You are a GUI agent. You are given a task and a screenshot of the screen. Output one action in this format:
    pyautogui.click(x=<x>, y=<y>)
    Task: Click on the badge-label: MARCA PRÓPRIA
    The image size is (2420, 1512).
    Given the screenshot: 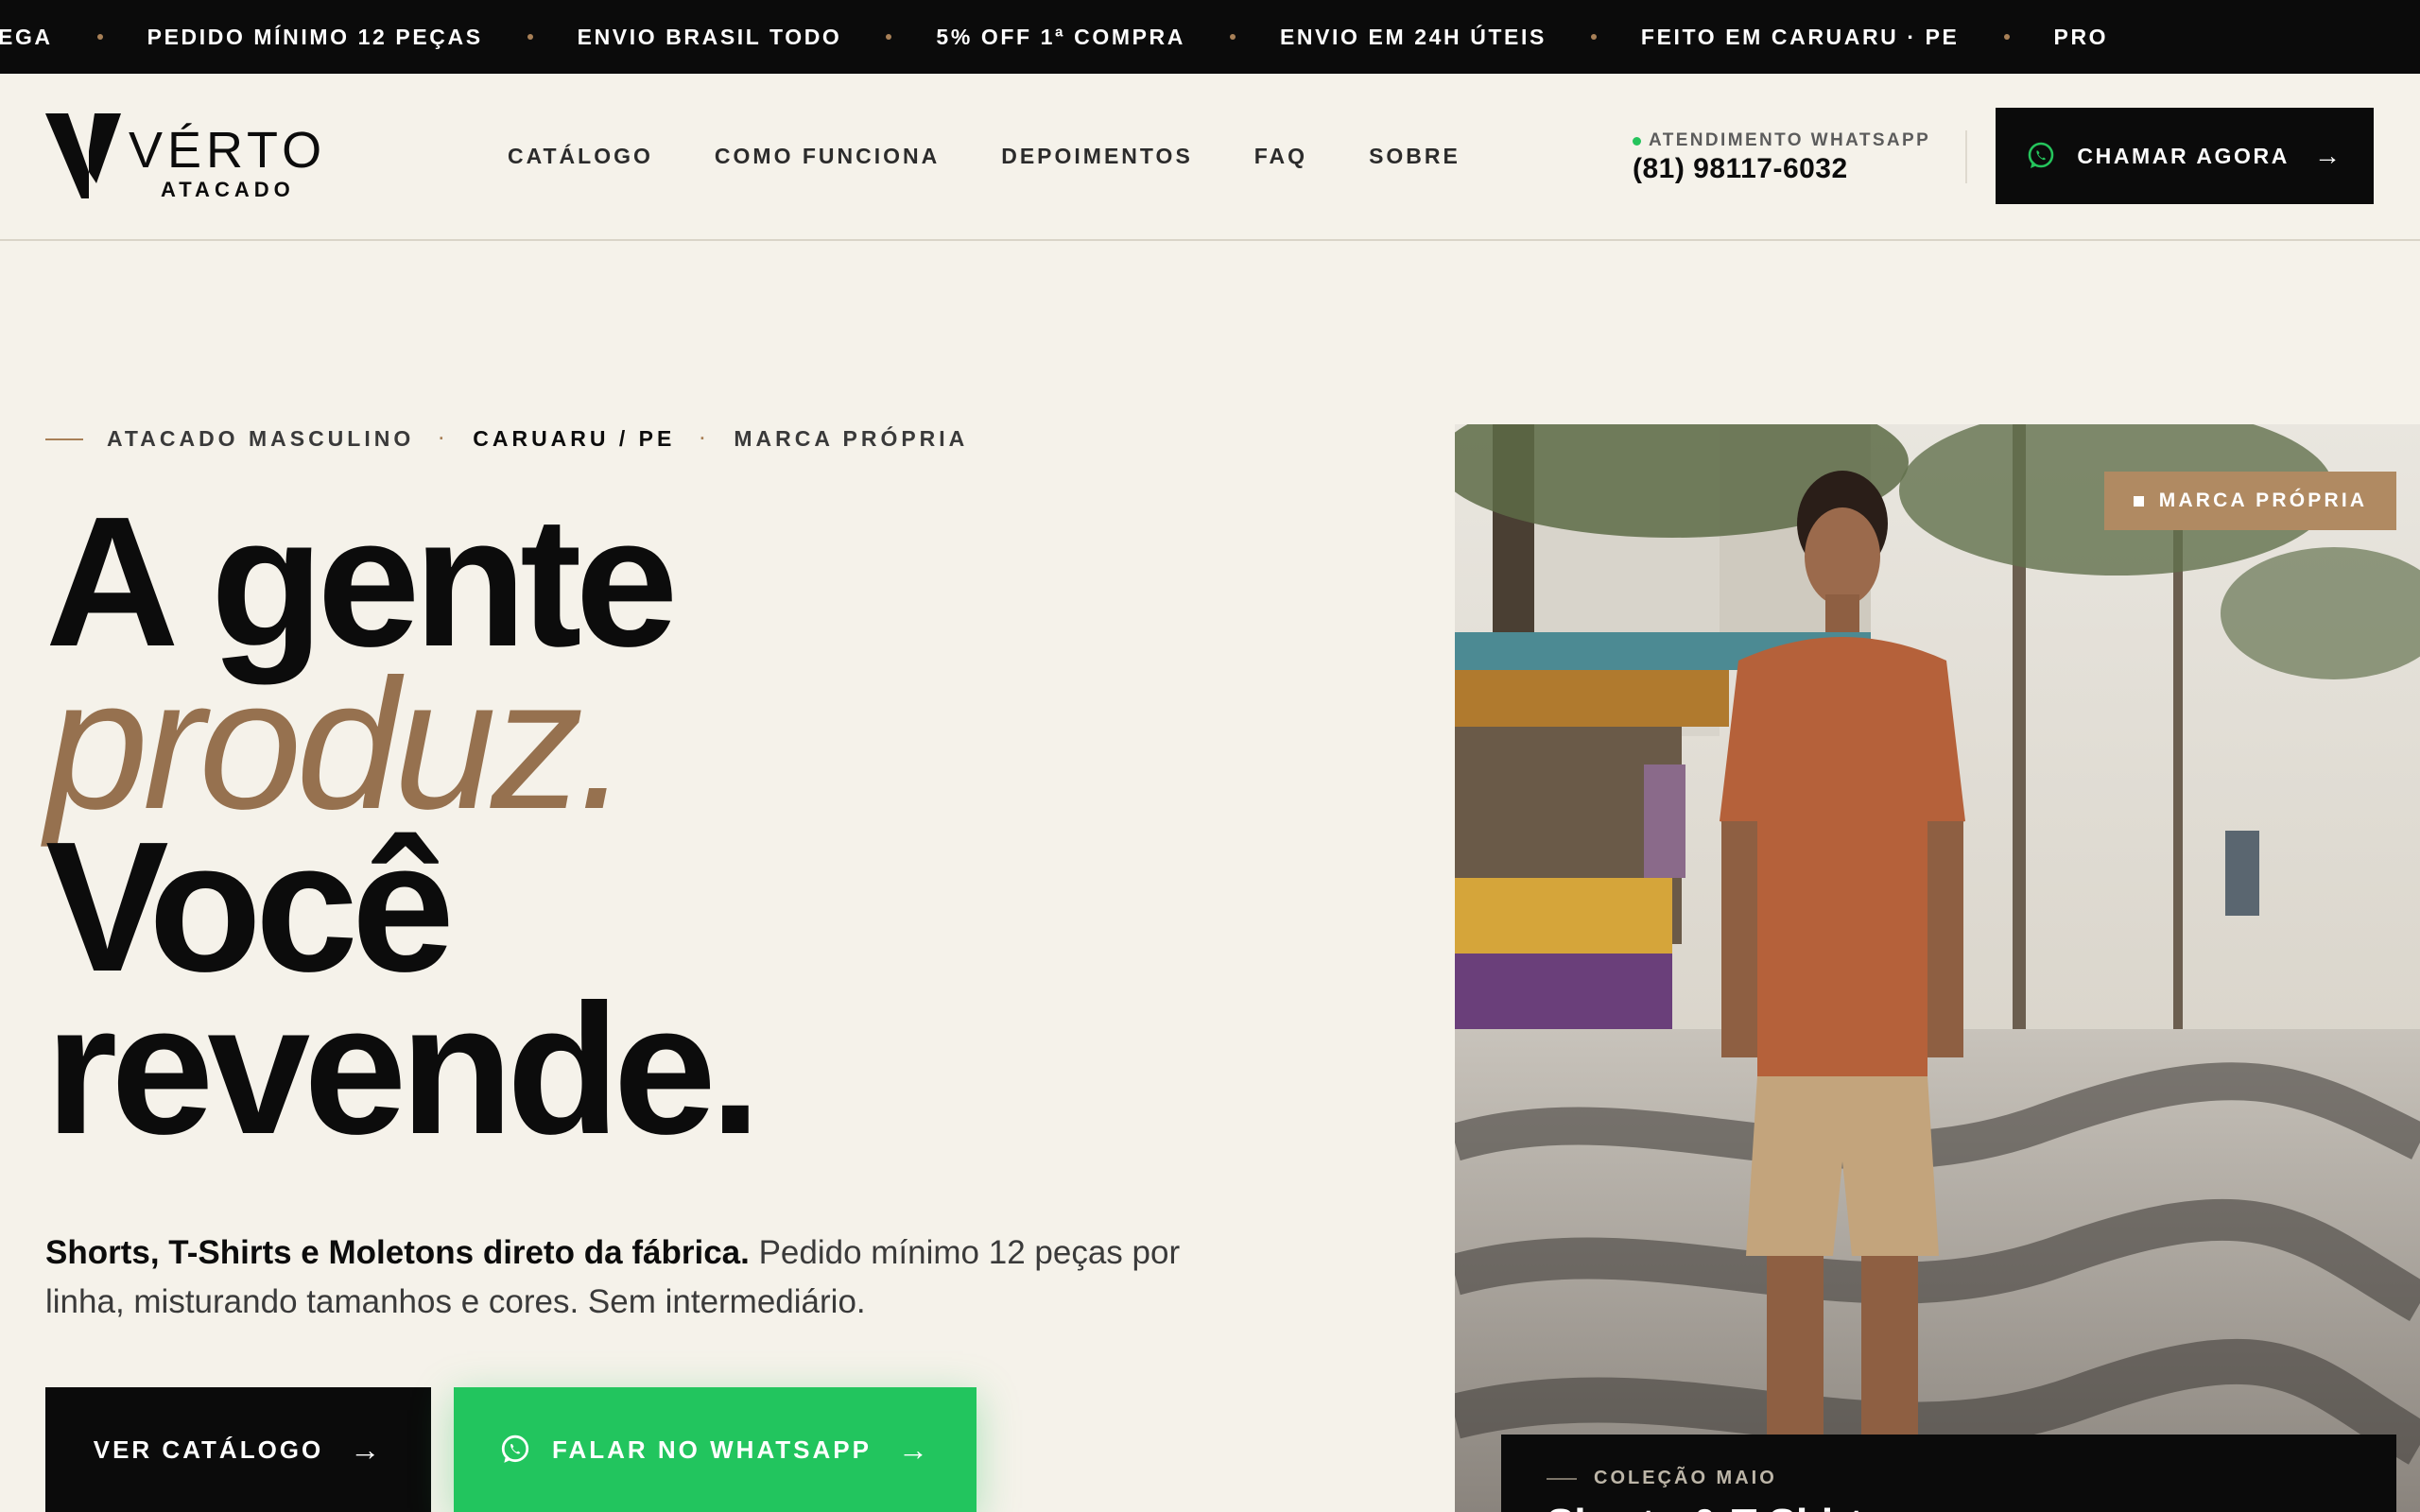 What is the action you would take?
    pyautogui.click(x=2263, y=500)
    